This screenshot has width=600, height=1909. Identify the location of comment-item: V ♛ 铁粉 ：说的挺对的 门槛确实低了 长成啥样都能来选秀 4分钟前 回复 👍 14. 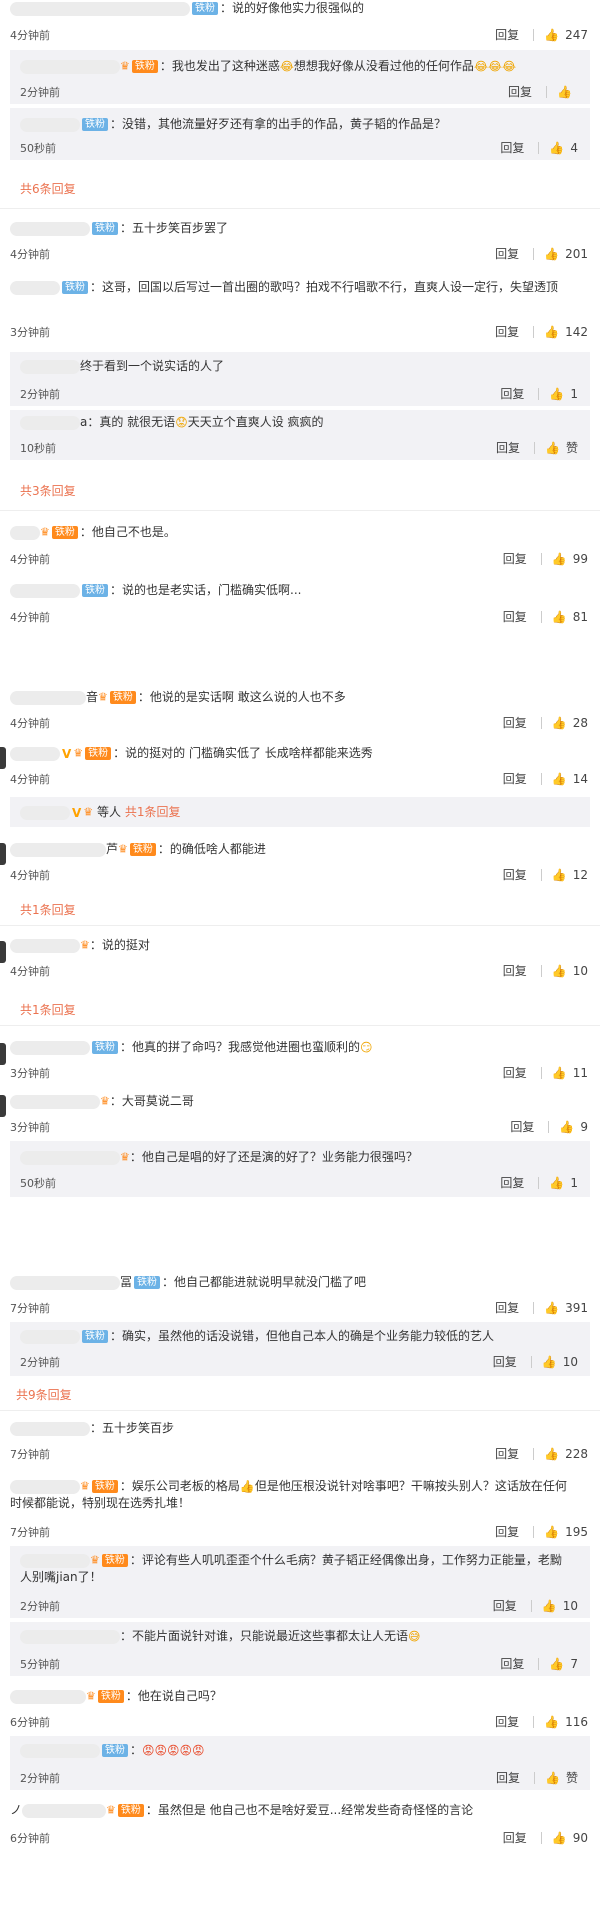
(300, 766).